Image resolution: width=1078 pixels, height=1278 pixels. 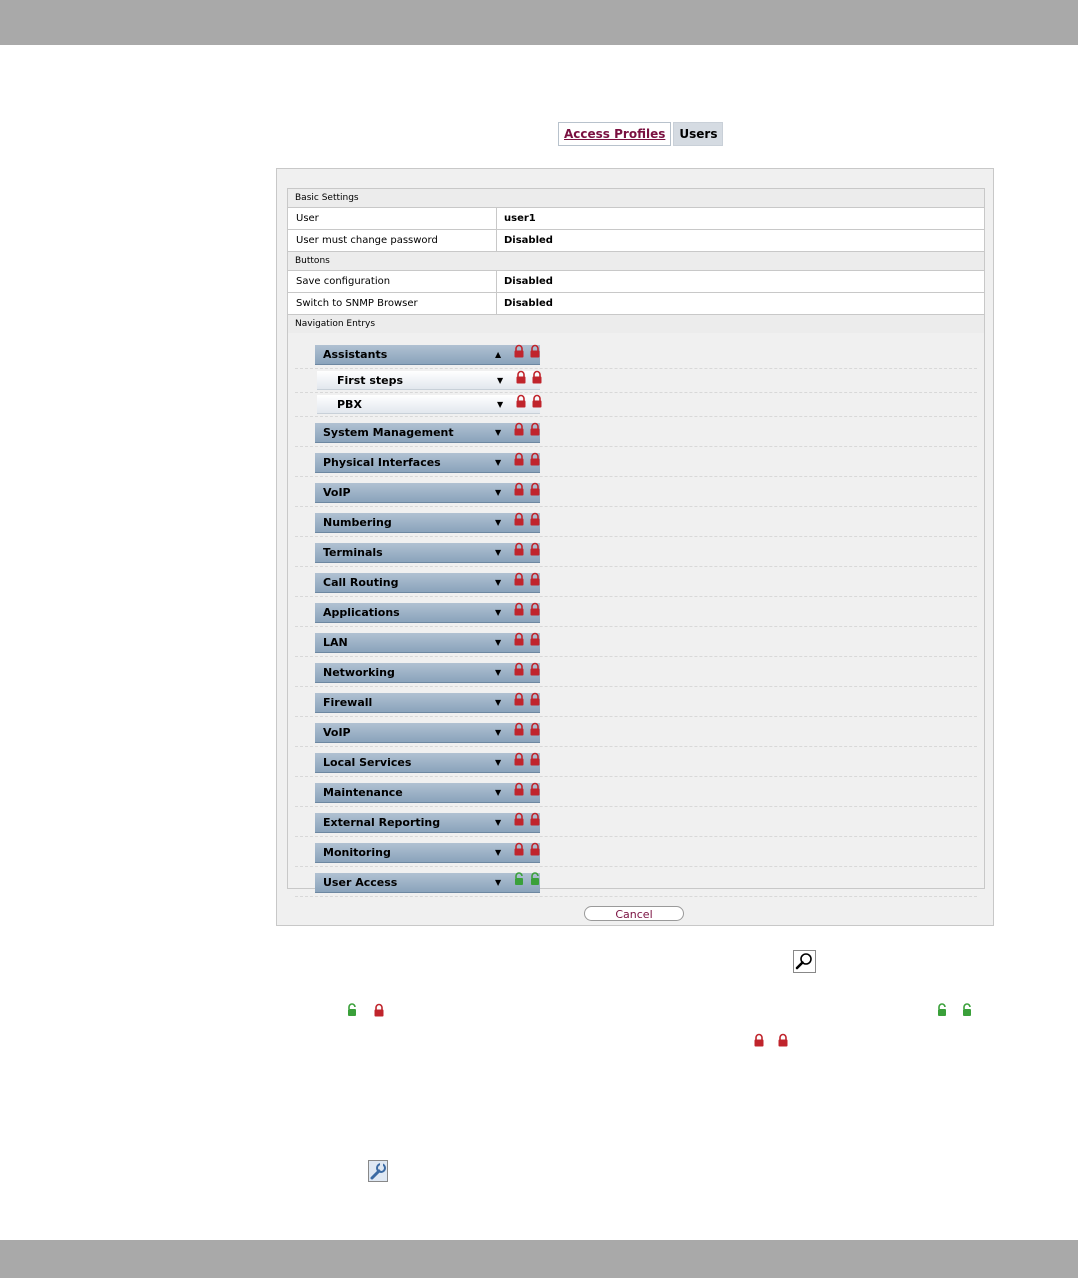 I want to click on nav-entry-button: First steps ▼, so click(x=430, y=380).